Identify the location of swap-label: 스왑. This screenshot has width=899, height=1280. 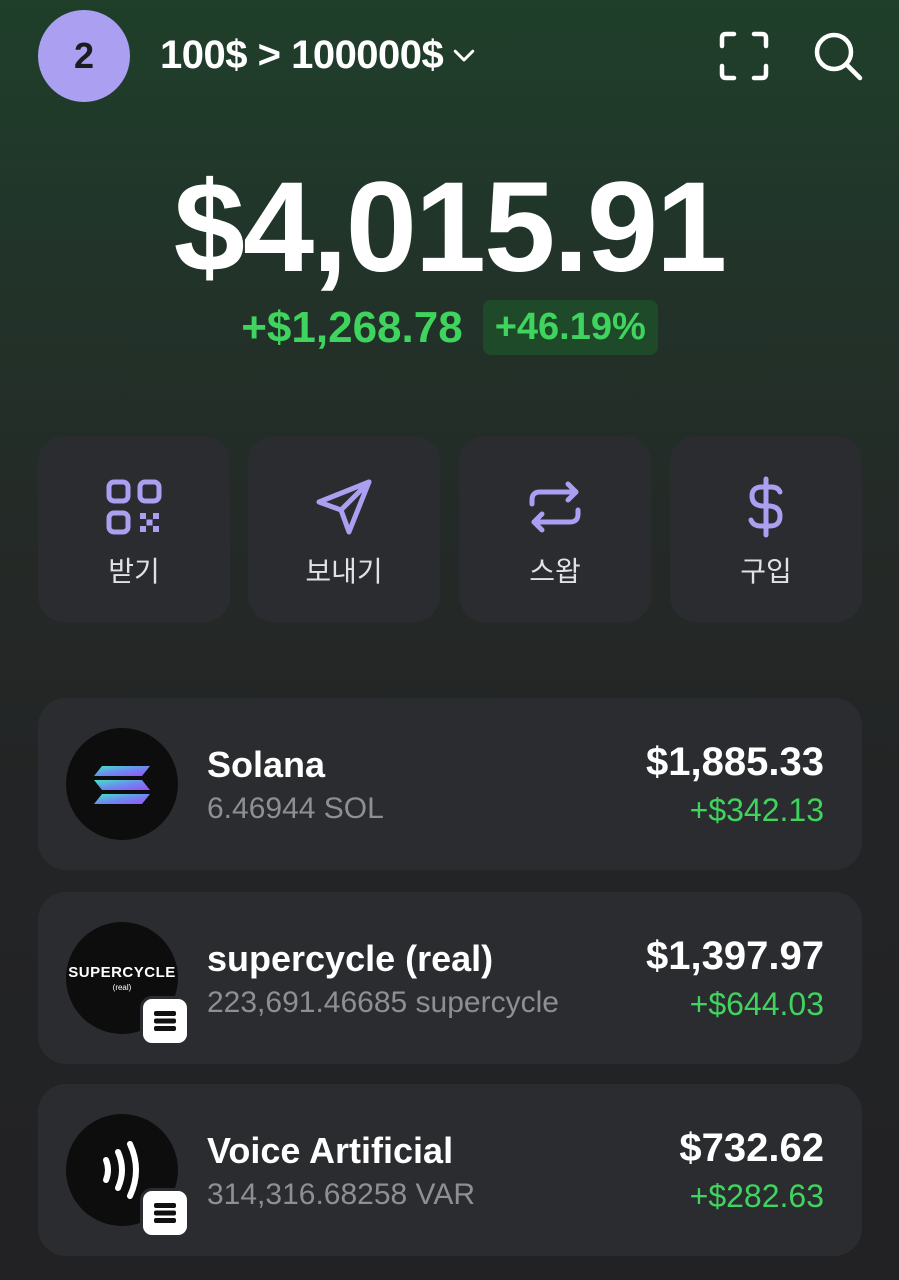
(555, 571).